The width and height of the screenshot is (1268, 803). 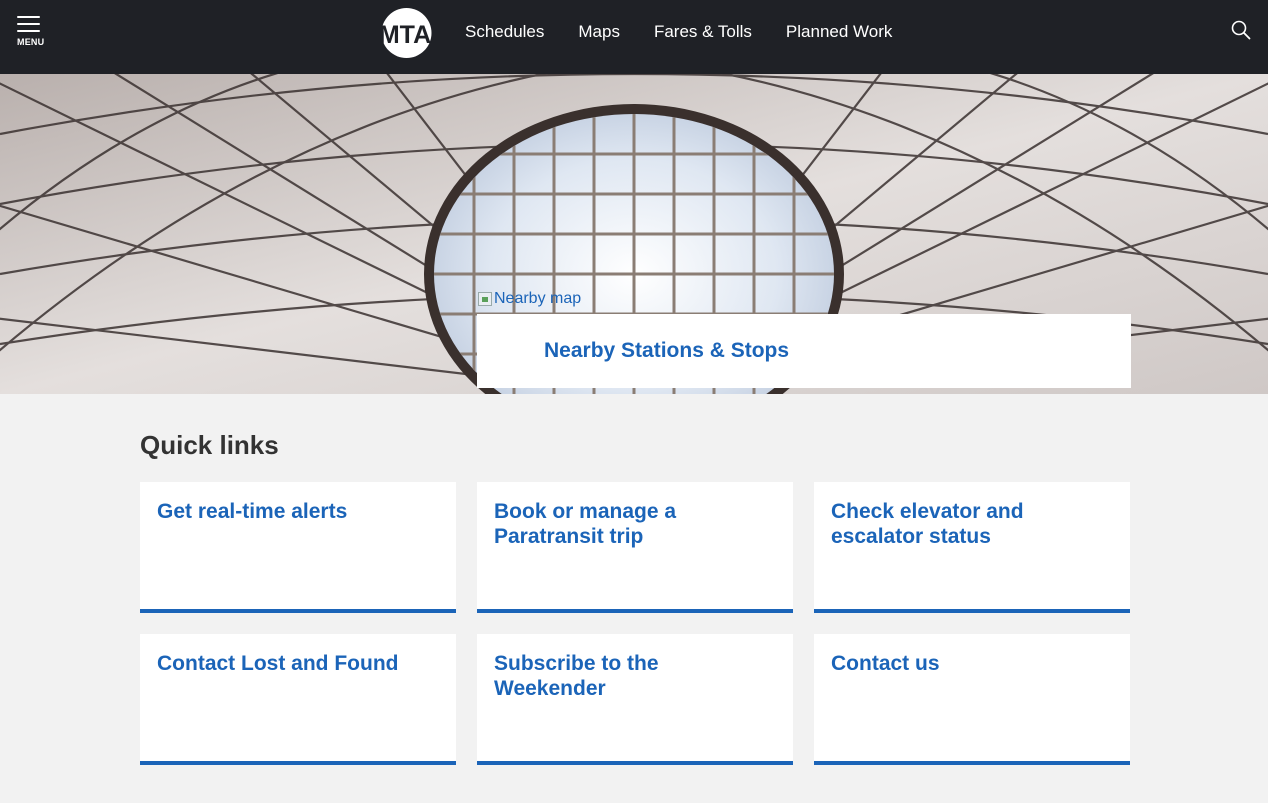 I want to click on menu-button: MENU, so click(x=31, y=32).